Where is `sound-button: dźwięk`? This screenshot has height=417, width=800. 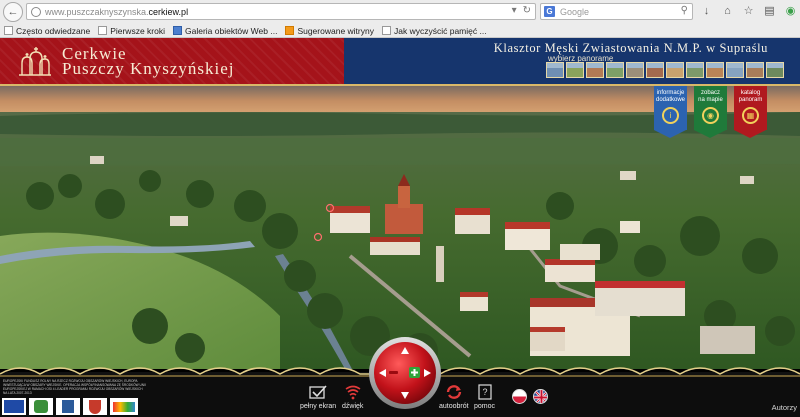
sound-button: dźwięk is located at coordinates (352, 396).